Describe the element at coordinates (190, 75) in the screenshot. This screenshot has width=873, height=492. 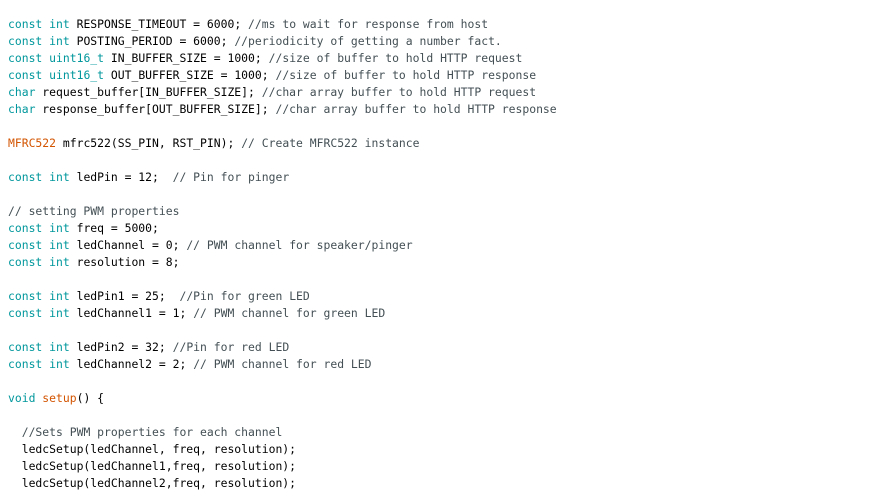
I see `code-text: OUT_BUFFER_SIZE = 1000;` at that location.